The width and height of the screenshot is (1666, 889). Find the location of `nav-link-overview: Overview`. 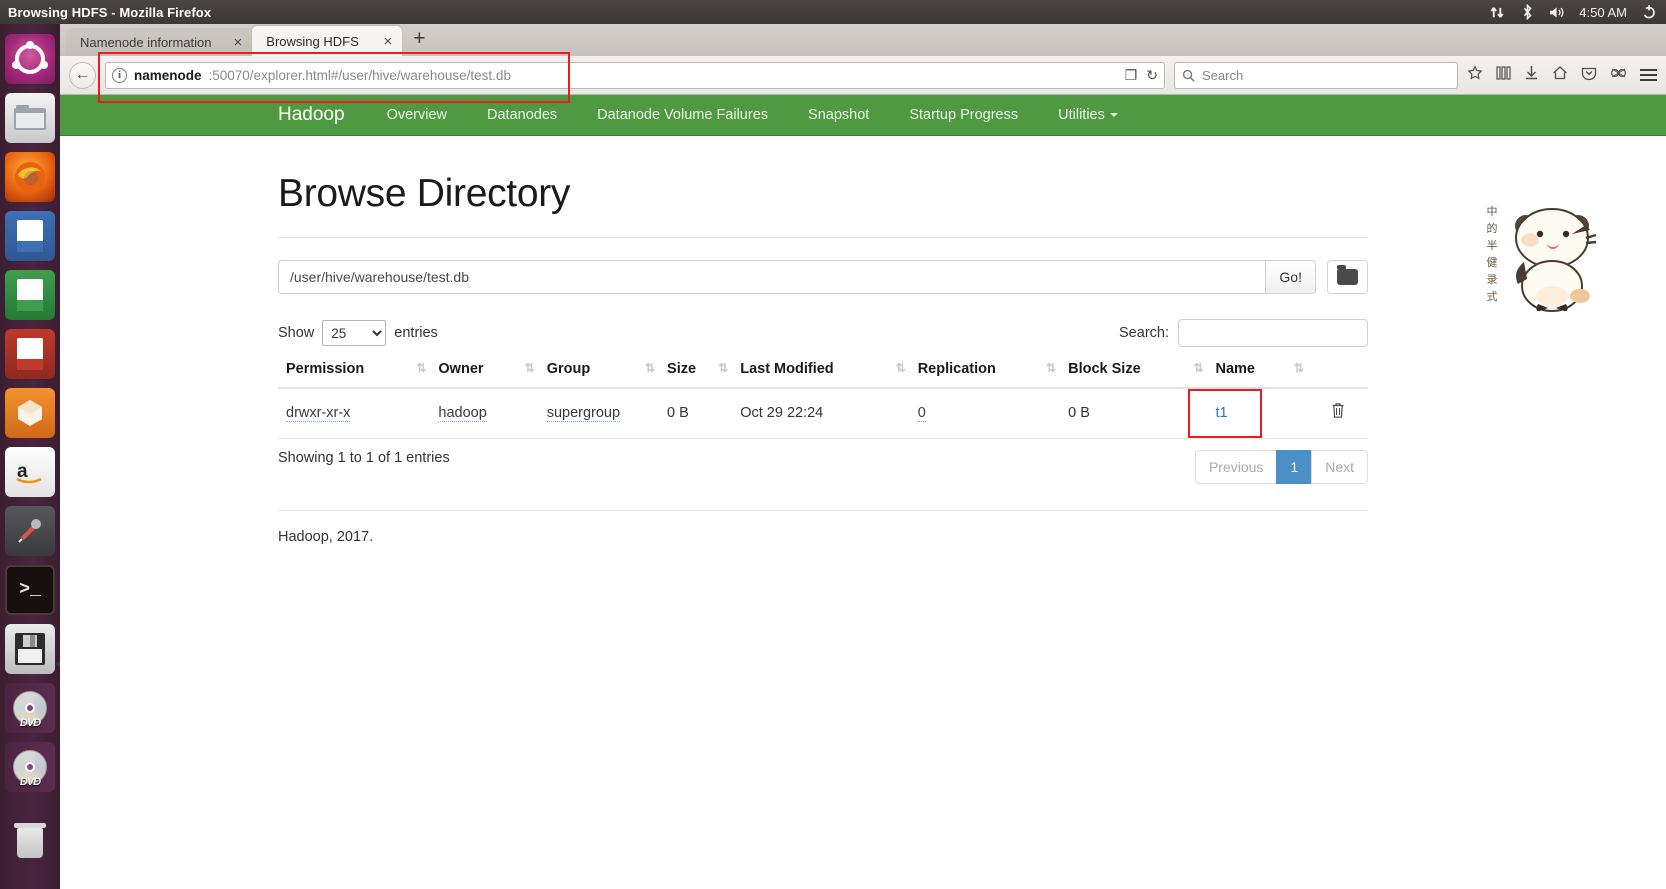

nav-link-overview: Overview is located at coordinates (417, 115).